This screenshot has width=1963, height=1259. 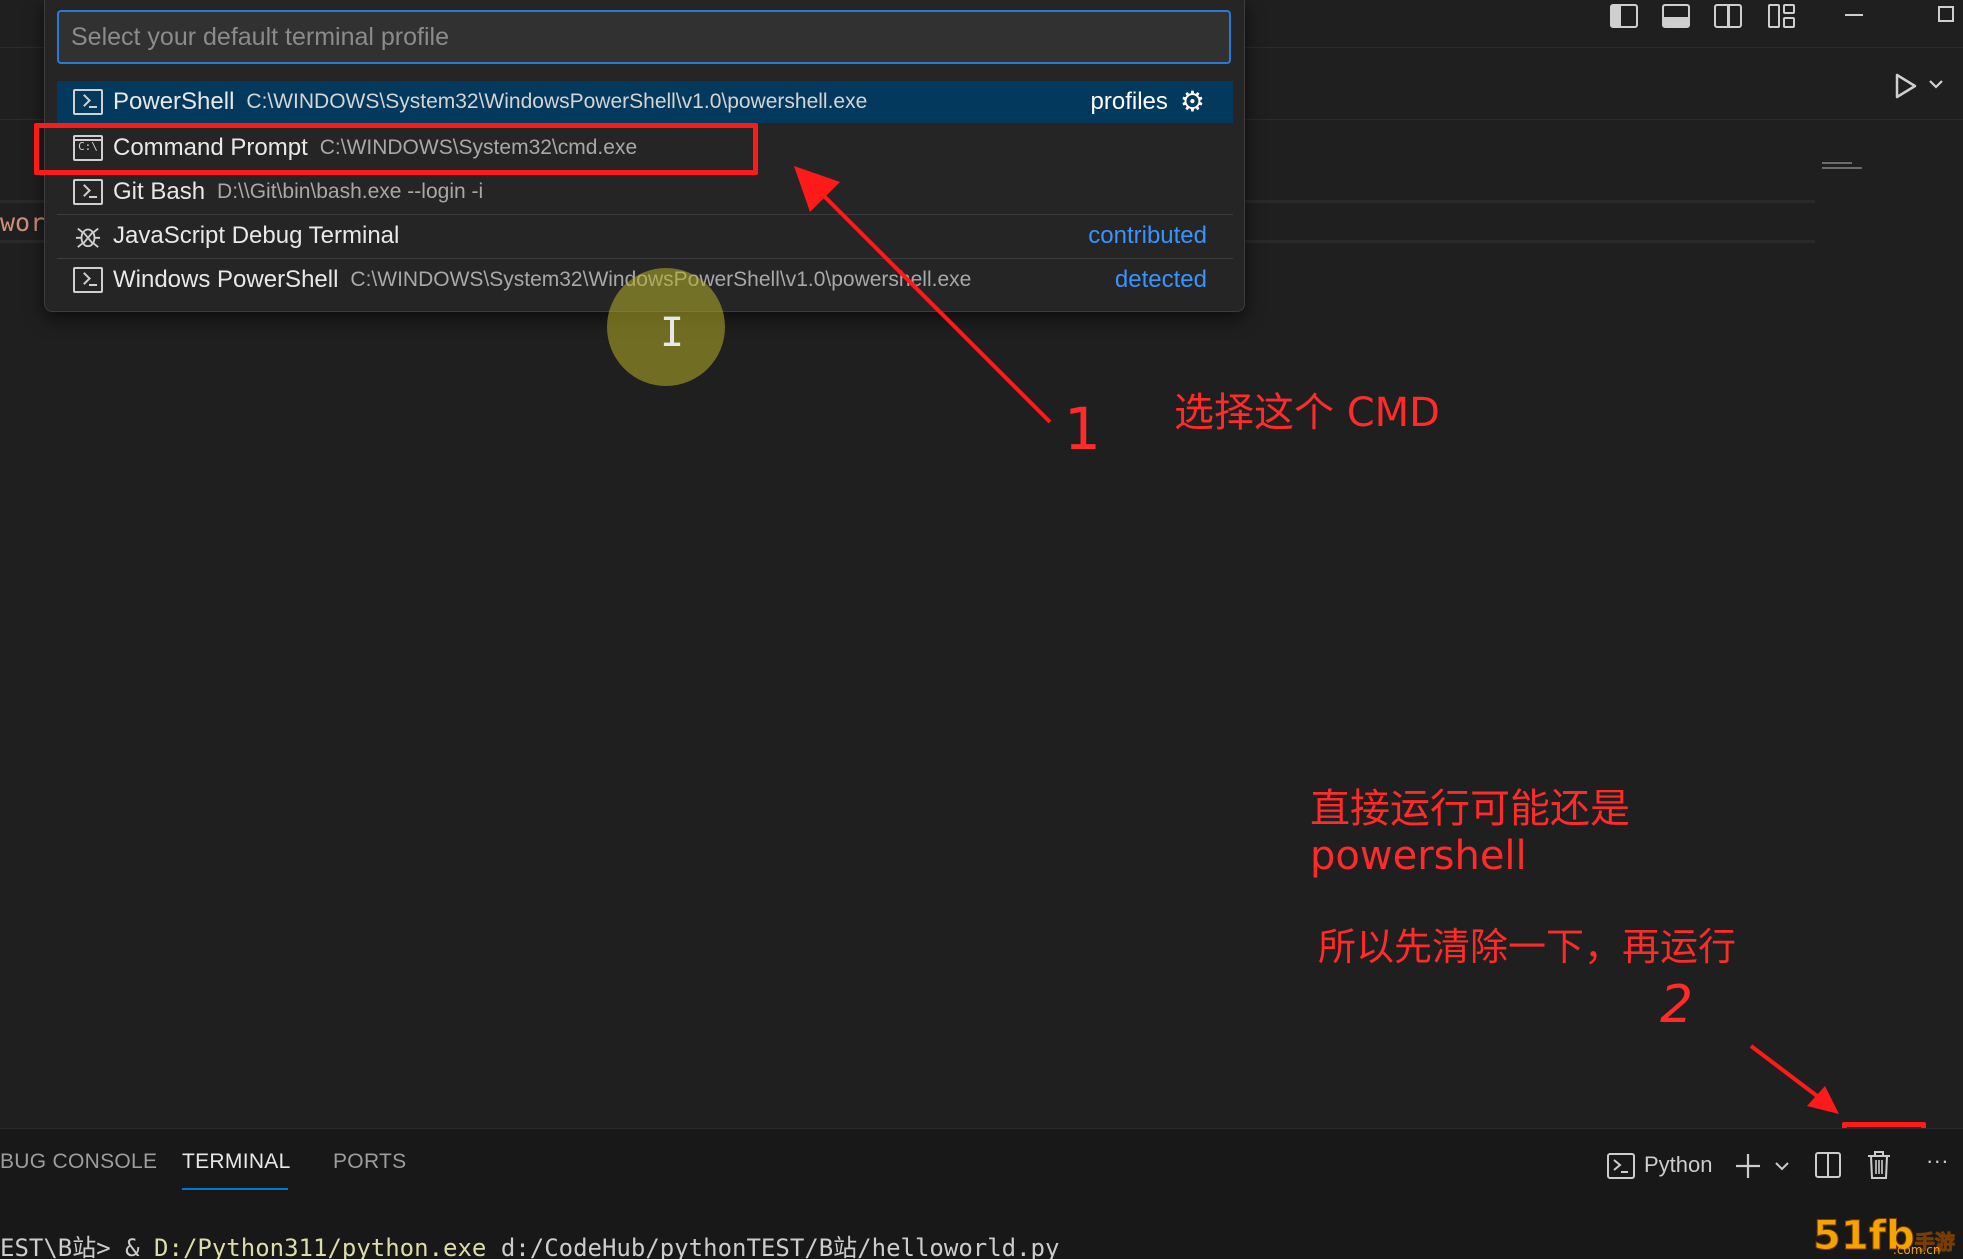 I want to click on annotation-box-command-prompt, so click(x=396, y=149).